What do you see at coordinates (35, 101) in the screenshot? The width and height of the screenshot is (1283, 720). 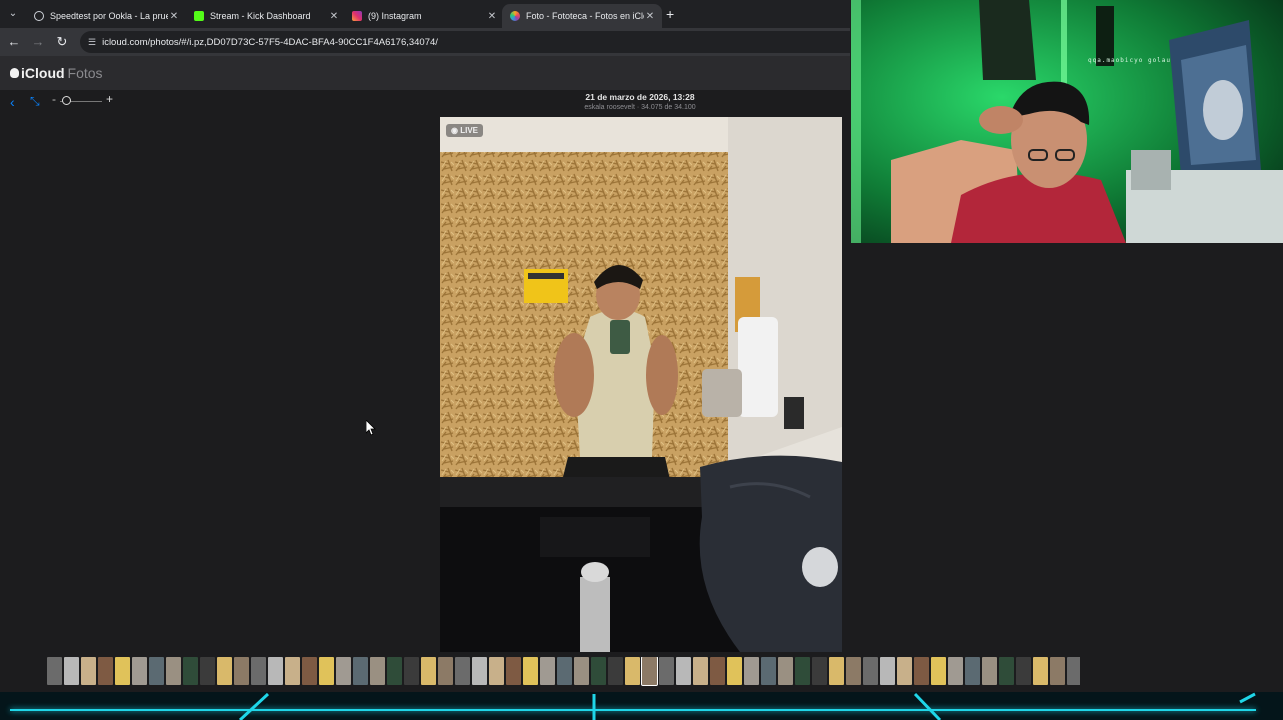 I see `expand-icon: ⤡` at bounding box center [35, 101].